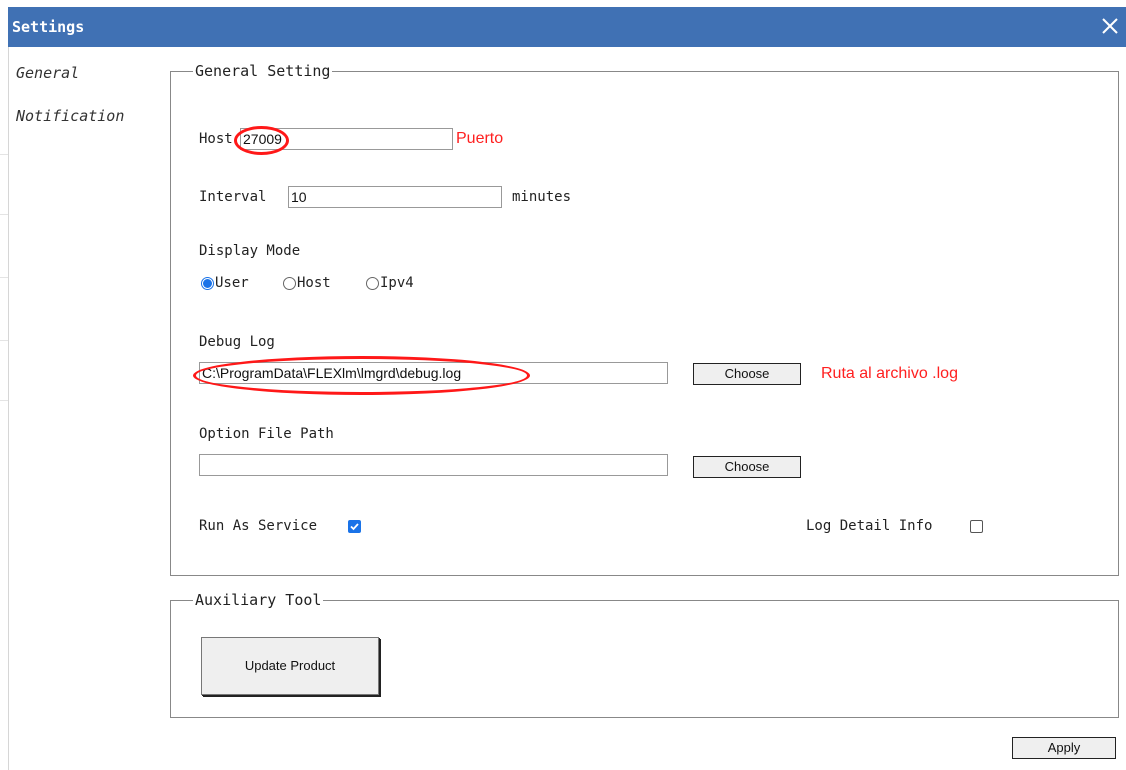 Image resolution: width=1126 pixels, height=770 pixels. I want to click on debug-log-highlight-circle, so click(361, 375).